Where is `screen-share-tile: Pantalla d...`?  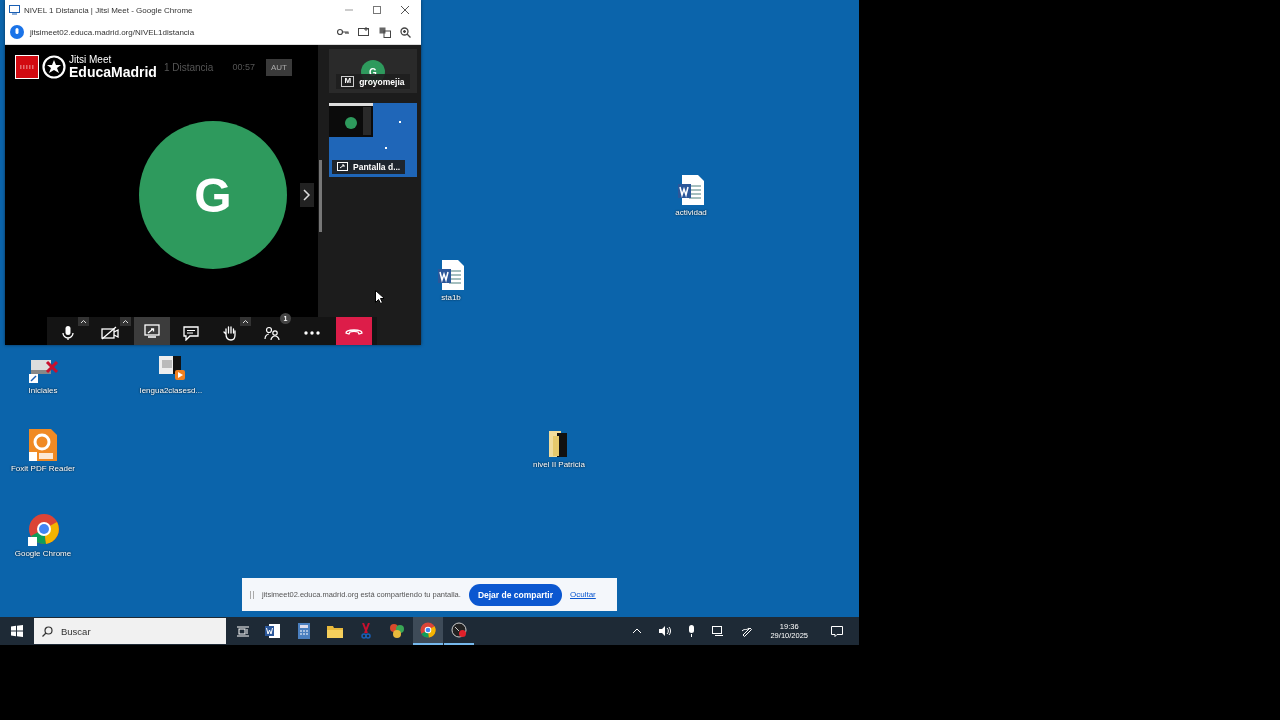
screen-share-tile: Pantalla d... is located at coordinates (373, 140).